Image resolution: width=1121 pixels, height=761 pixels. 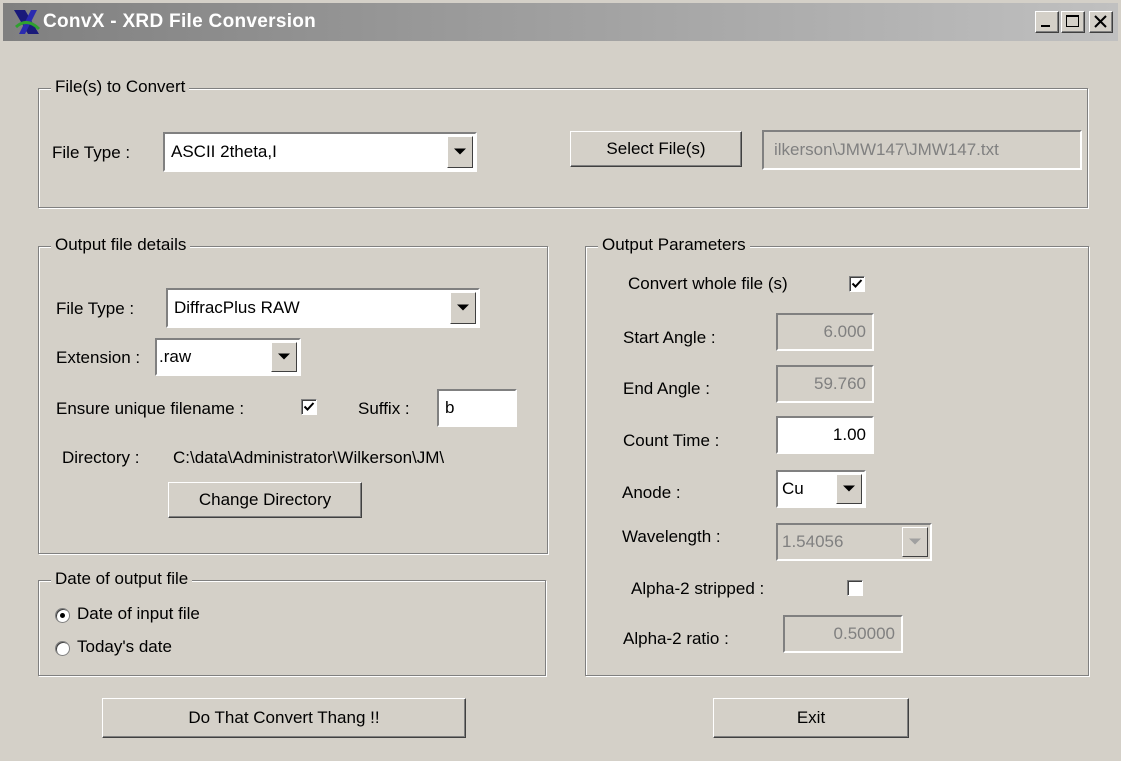 I want to click on selected-file-path-value: ilkerson\JMW147\JMW147.txt, so click(x=886, y=149).